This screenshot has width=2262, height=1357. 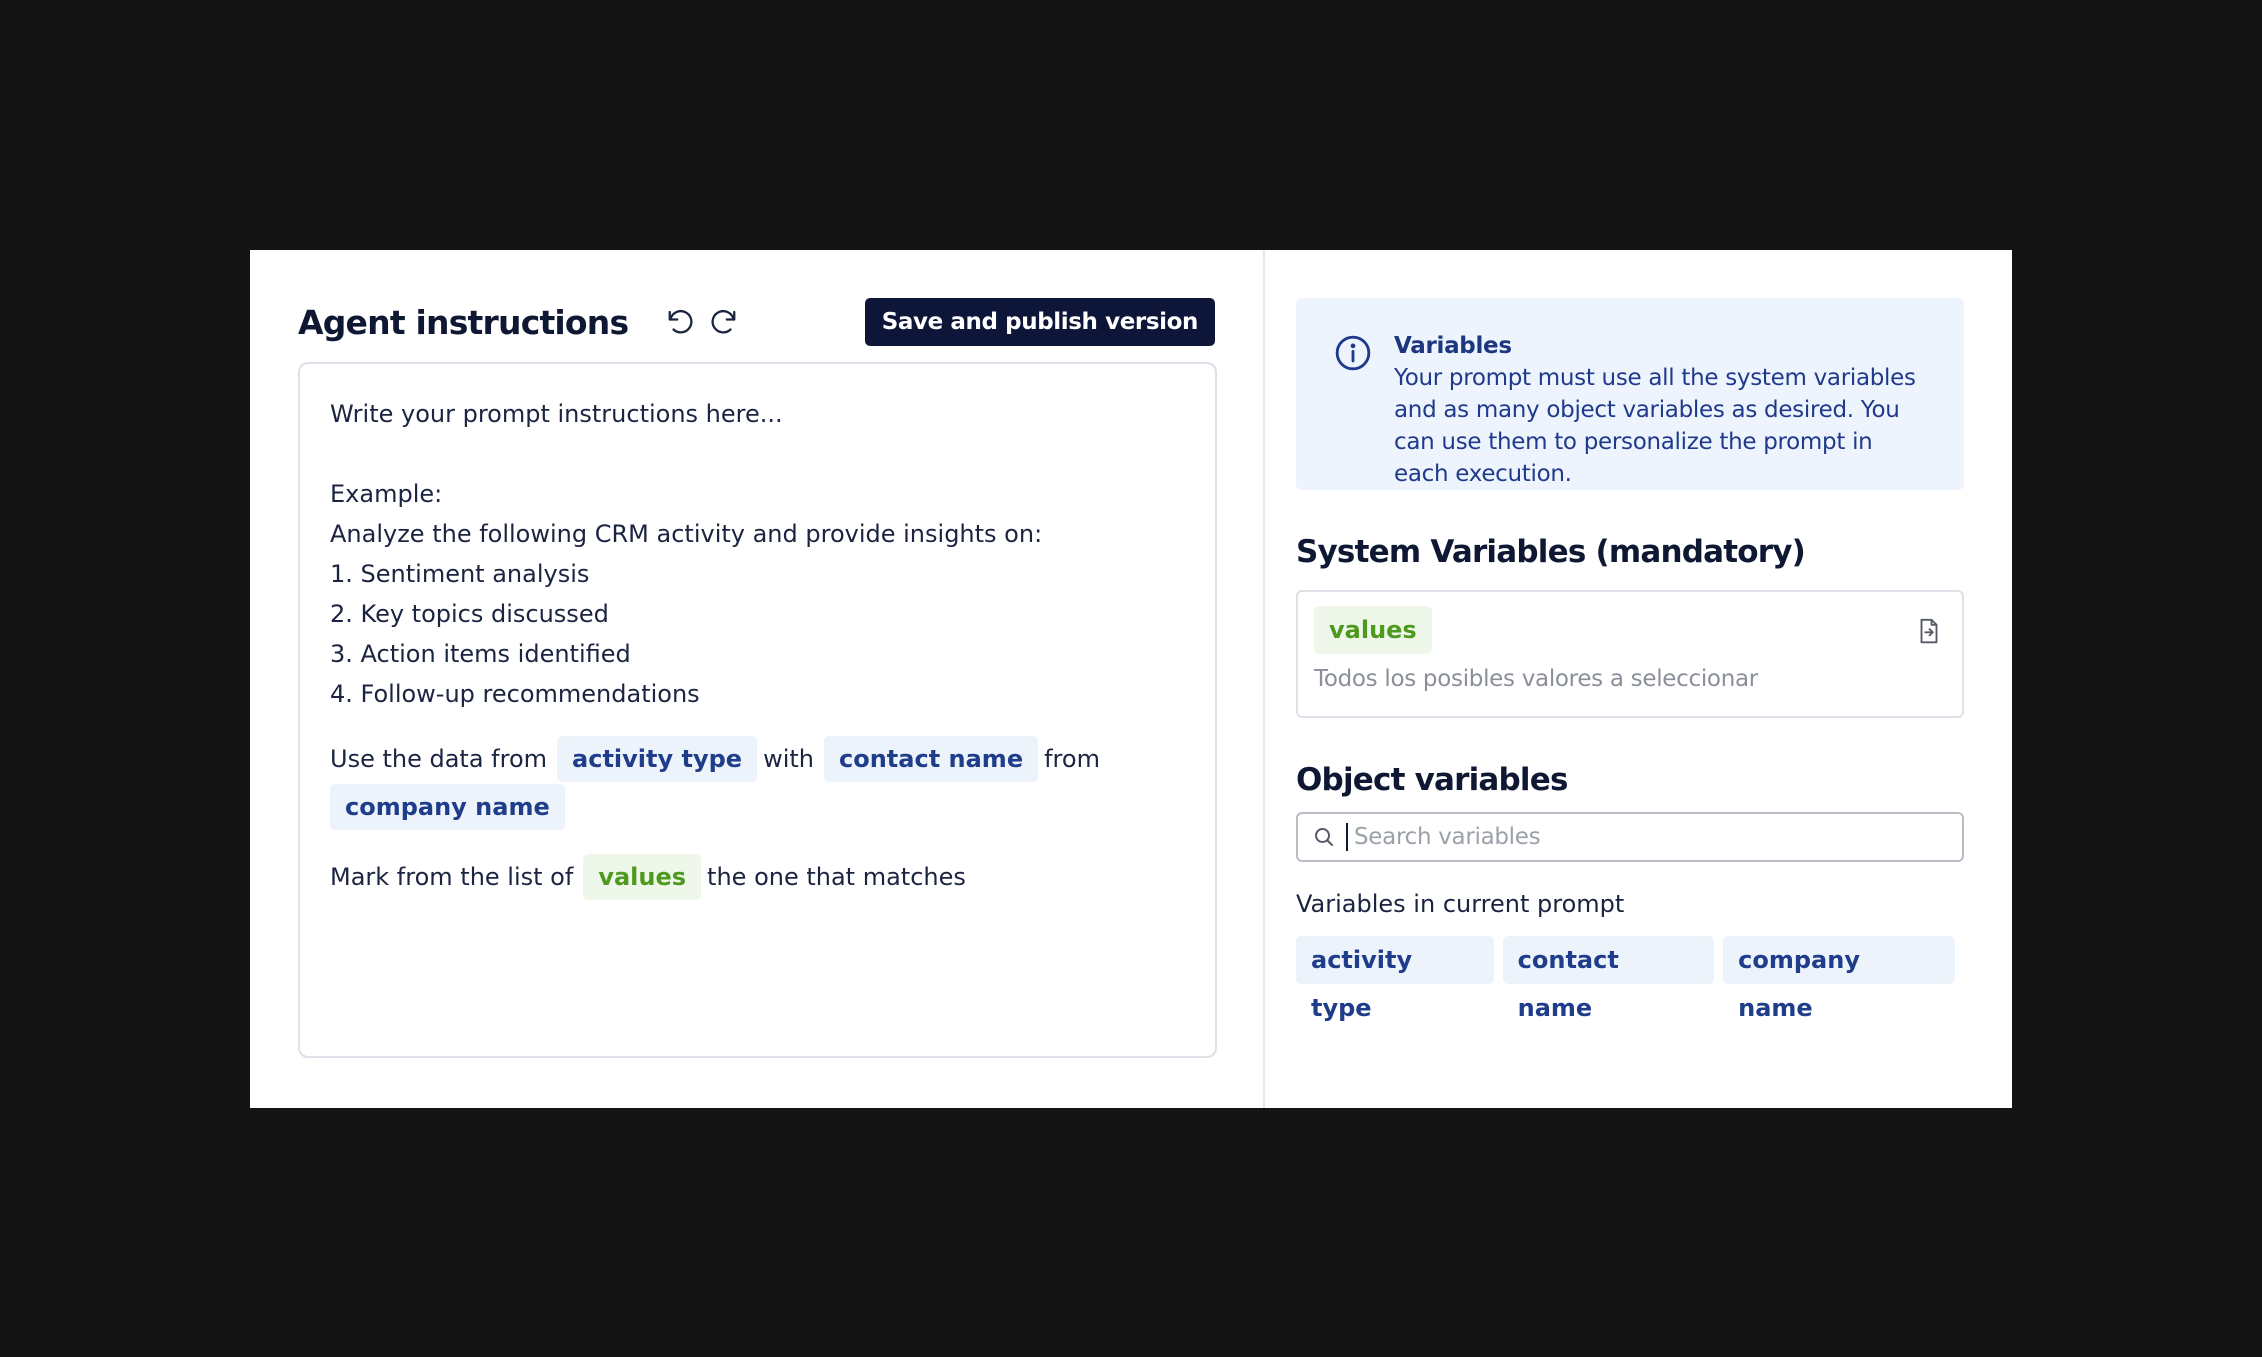 What do you see at coordinates (1072, 759) in the screenshot?
I see `editor-text: from` at bounding box center [1072, 759].